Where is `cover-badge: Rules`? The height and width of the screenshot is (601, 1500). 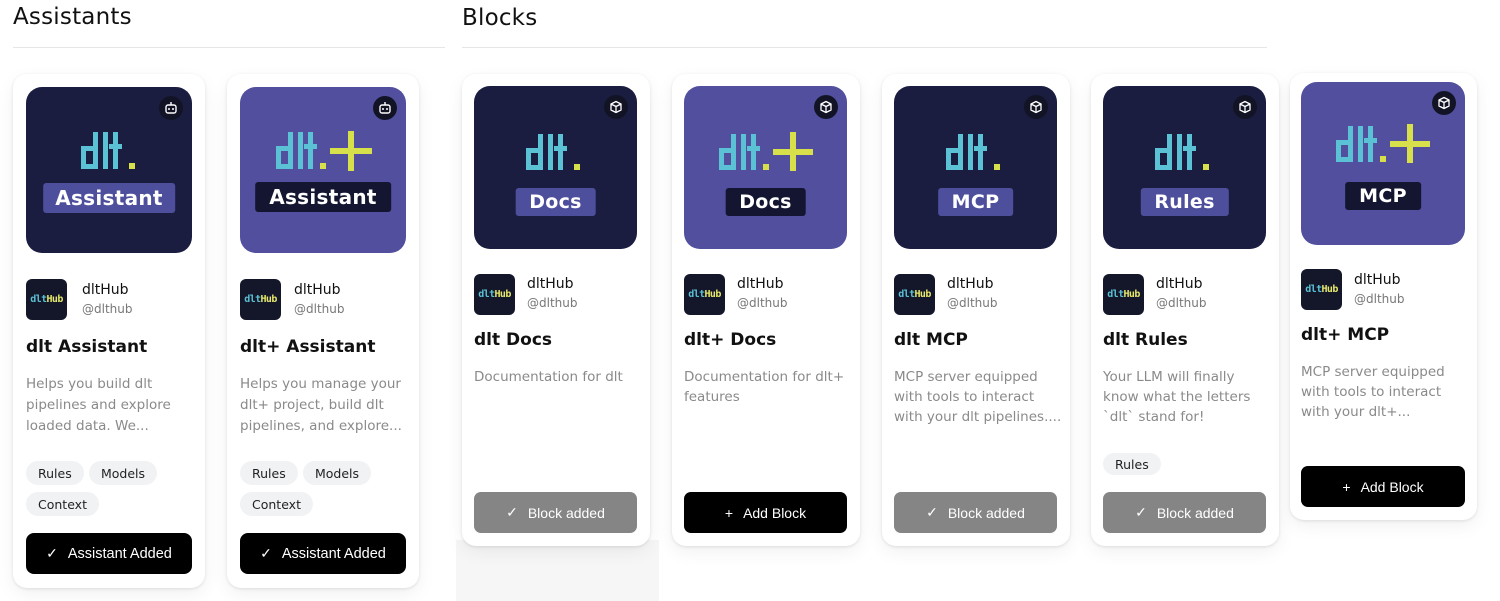
cover-badge: Rules is located at coordinates (1184, 202).